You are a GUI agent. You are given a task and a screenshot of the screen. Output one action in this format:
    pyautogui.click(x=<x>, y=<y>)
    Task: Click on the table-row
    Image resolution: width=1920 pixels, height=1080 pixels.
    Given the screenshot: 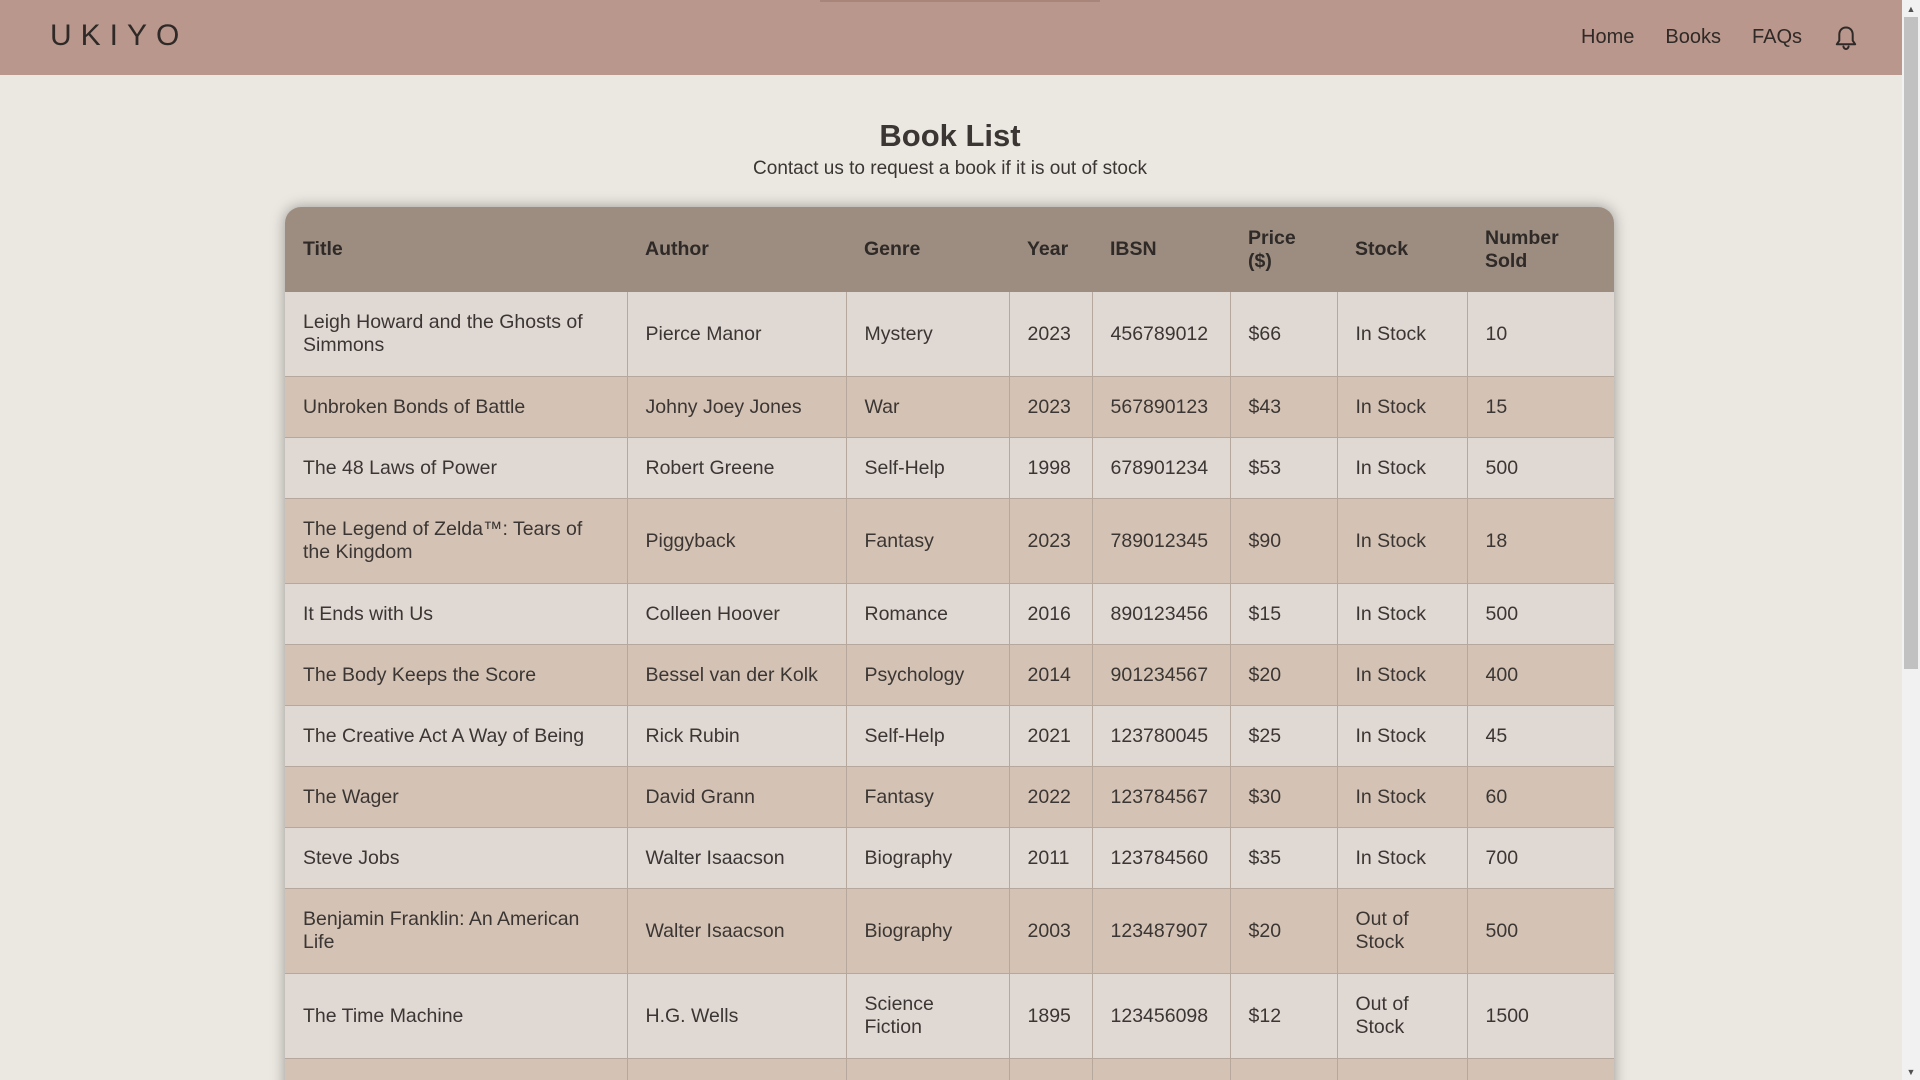 What is the action you would take?
    pyautogui.click(x=949, y=1069)
    